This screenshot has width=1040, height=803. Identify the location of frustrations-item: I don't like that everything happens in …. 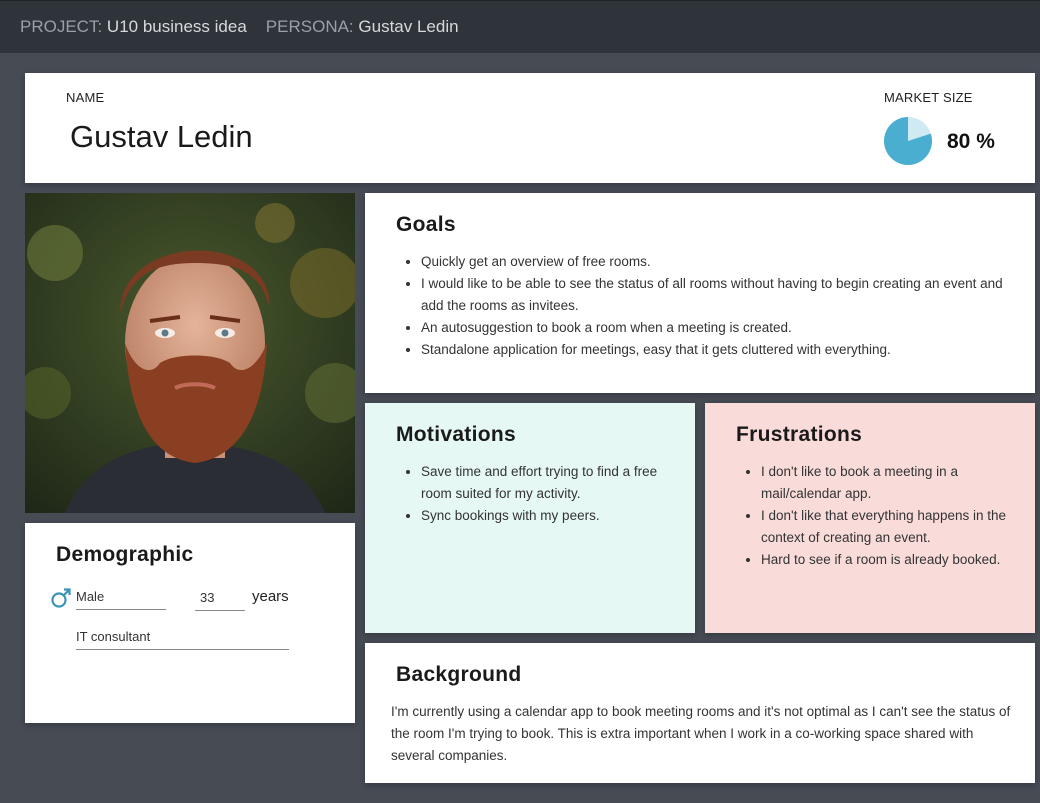
(886, 527).